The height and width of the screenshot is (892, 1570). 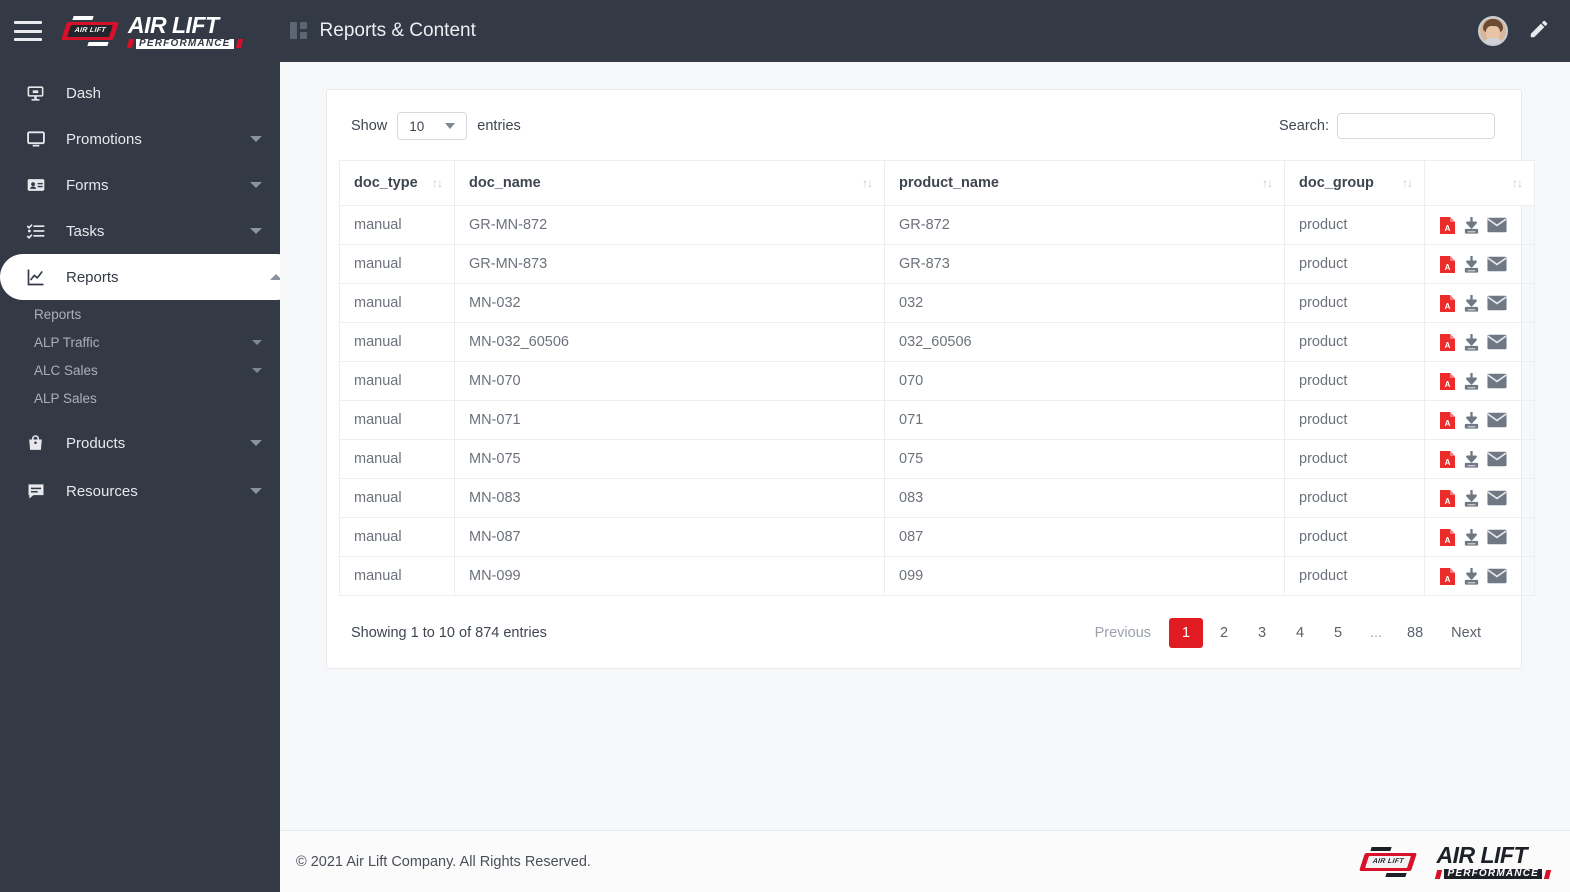 I want to click on column-header-doc-type: doc_type ↑↓, so click(x=397, y=183).